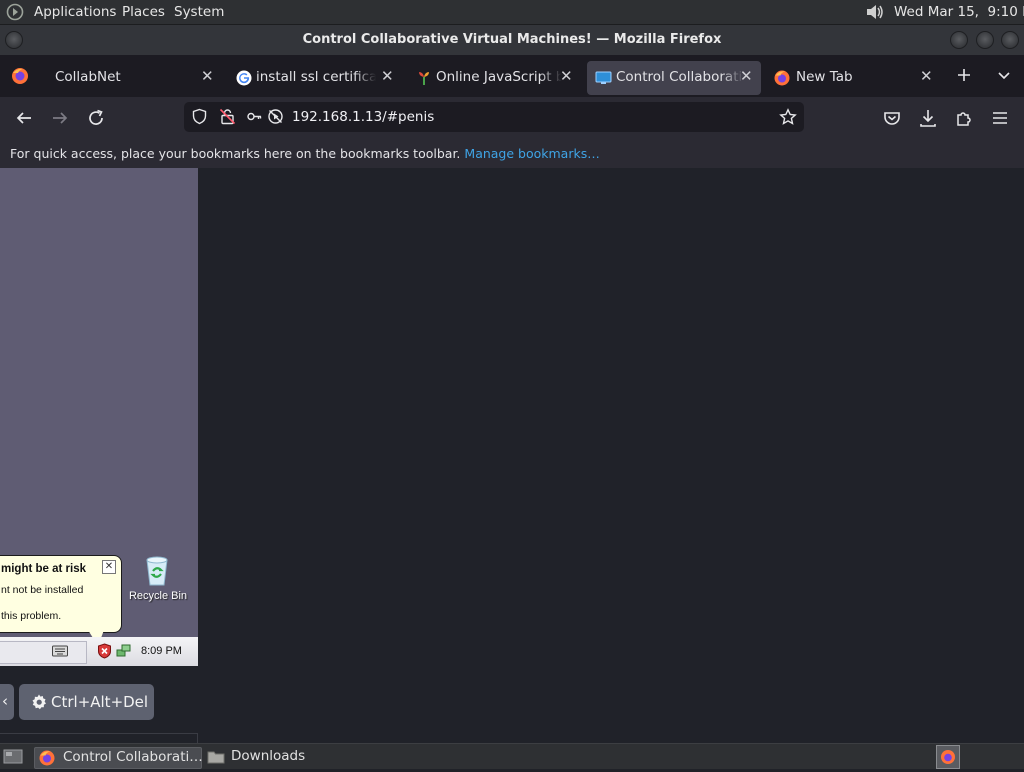 This screenshot has width=1024, height=772. Describe the element at coordinates (824, 77) in the screenshot. I see `tab-label: New Tab` at that location.